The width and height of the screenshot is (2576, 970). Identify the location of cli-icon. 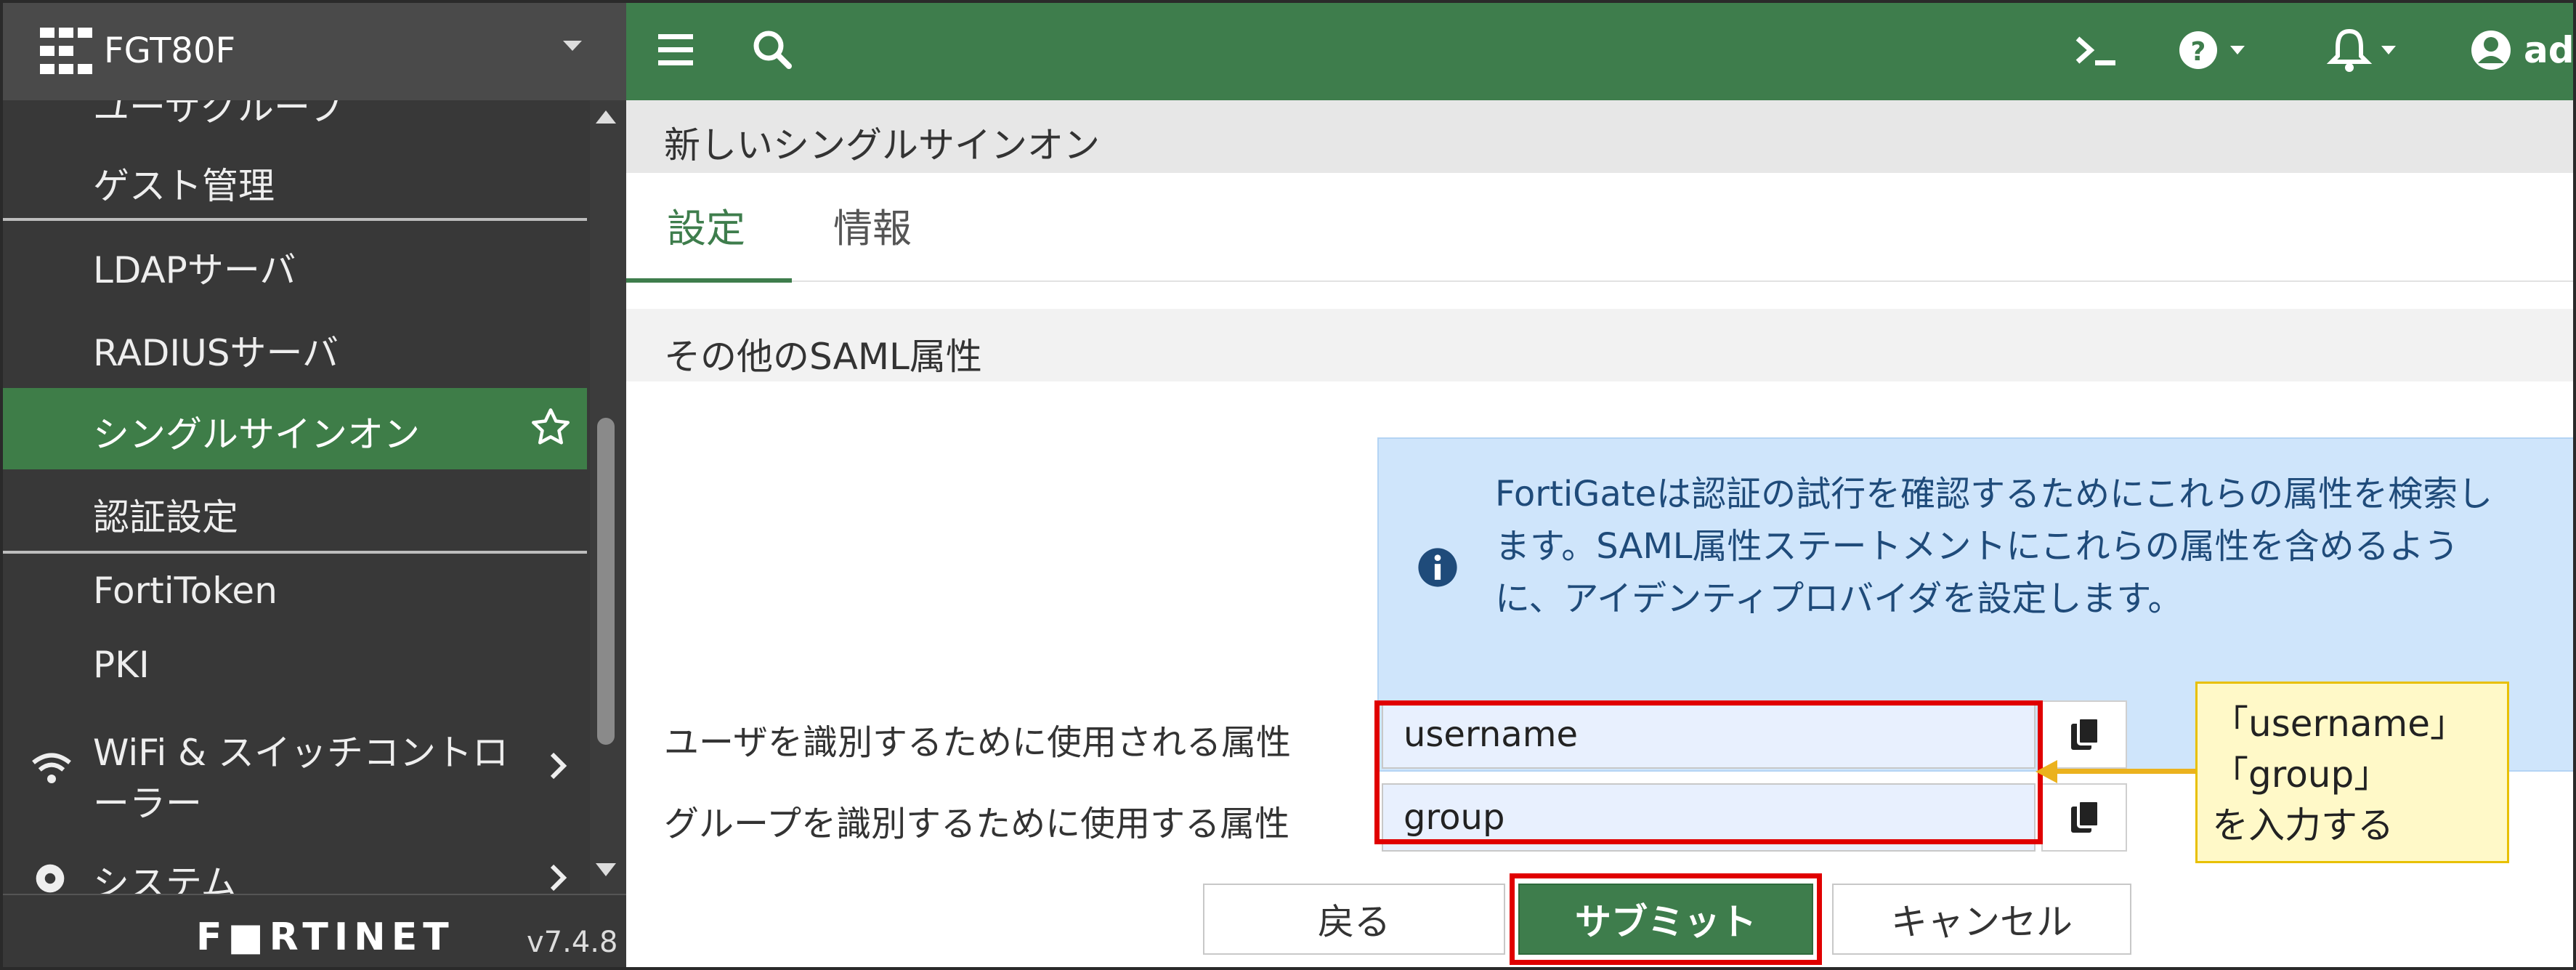
(2097, 50).